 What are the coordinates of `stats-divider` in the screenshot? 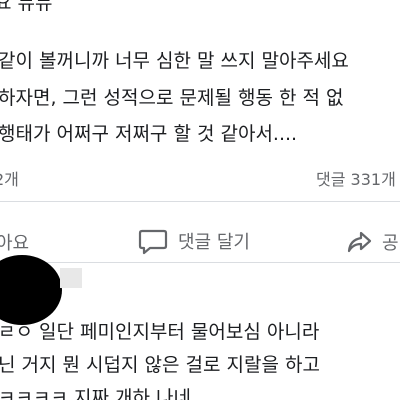 It's located at (200, 201).